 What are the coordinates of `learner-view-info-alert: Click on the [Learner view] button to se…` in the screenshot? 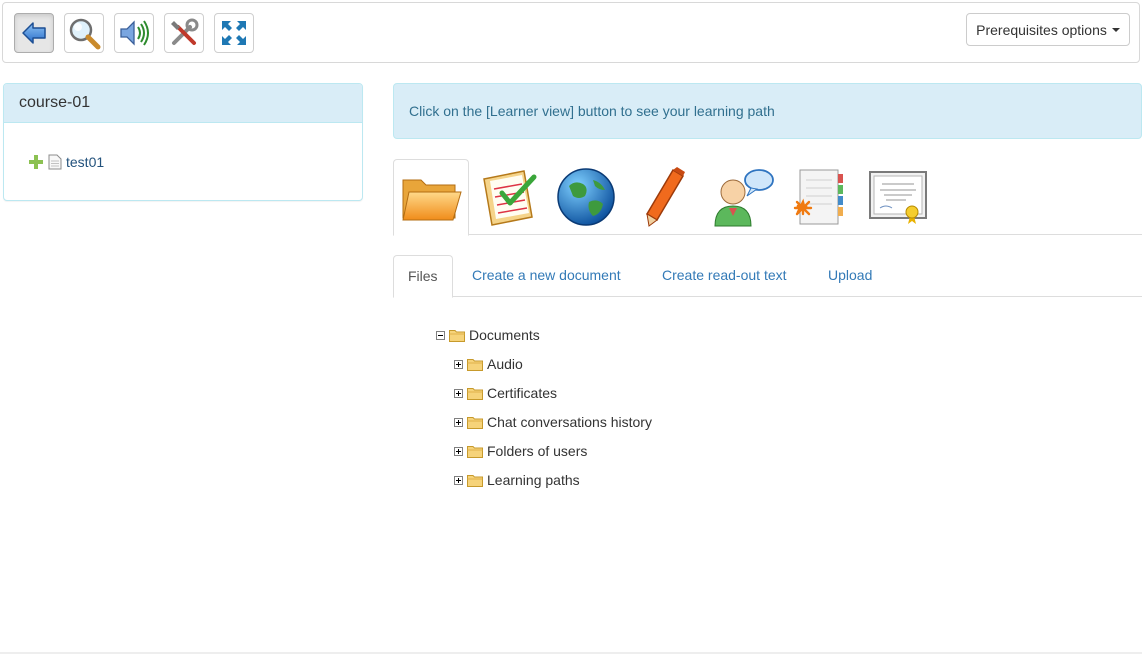 It's located at (767, 111).